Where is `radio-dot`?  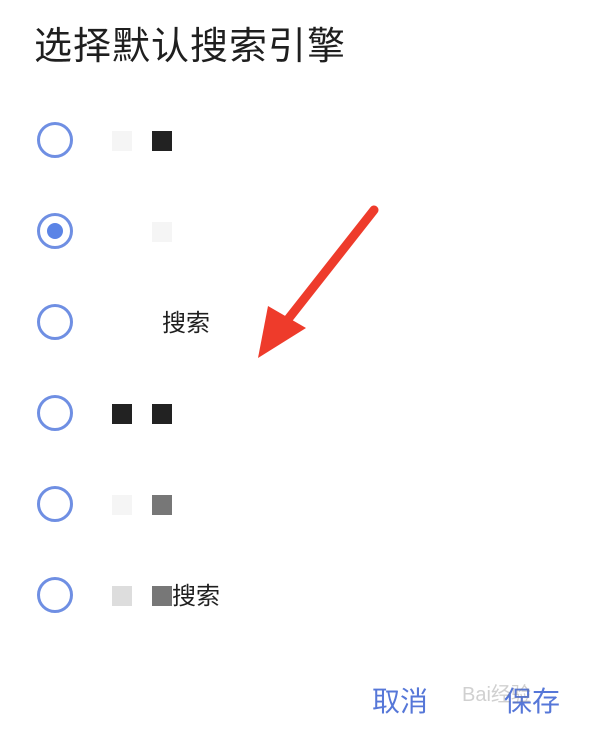 radio-dot is located at coordinates (55, 231).